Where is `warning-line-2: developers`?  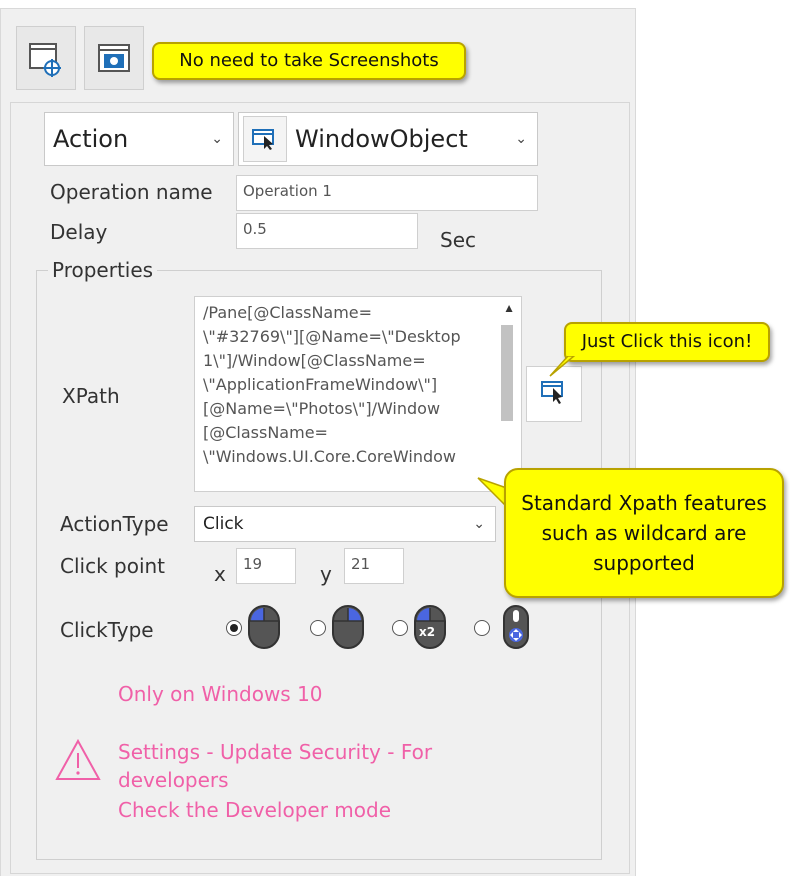
warning-line-2: developers is located at coordinates (173, 780).